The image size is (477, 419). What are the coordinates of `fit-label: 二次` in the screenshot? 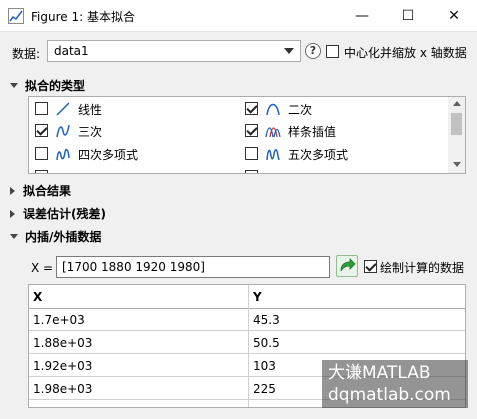 It's located at (300, 110).